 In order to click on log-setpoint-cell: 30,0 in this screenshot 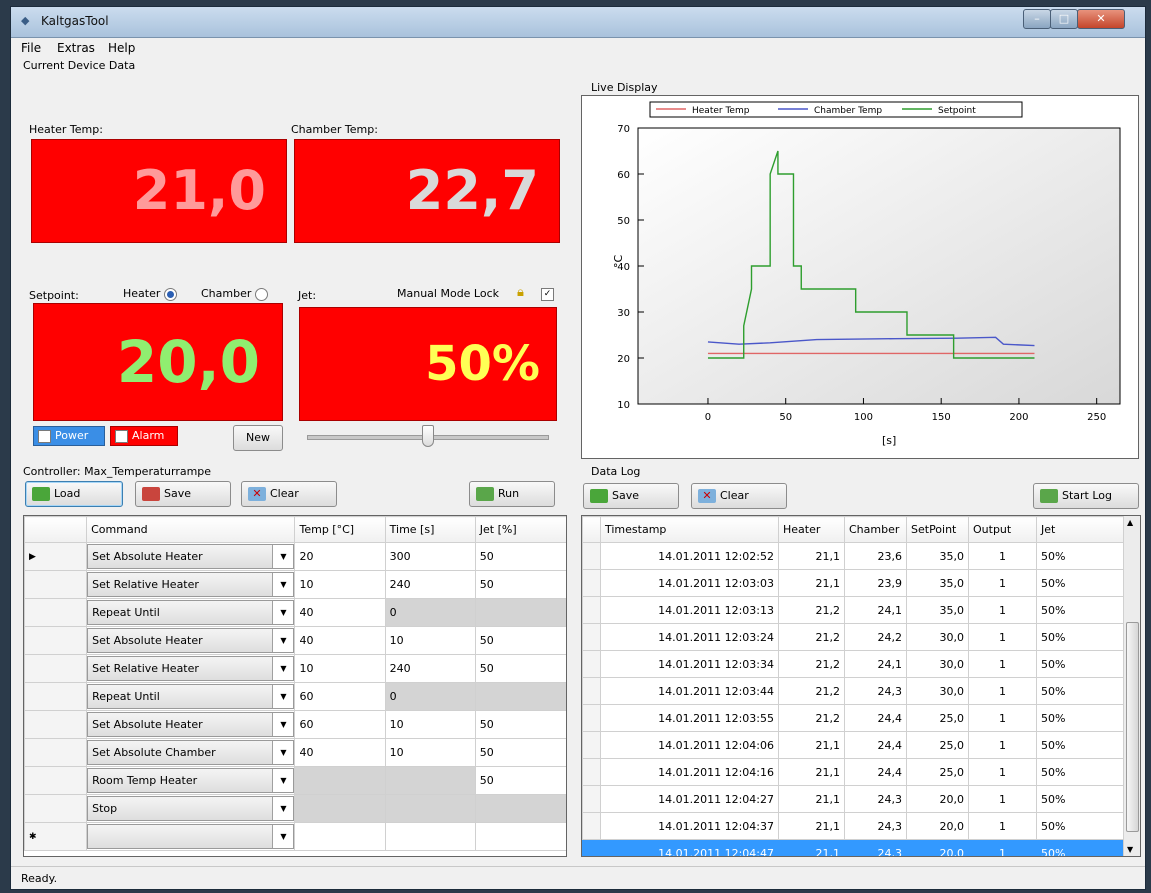, I will do `click(937, 664)`.